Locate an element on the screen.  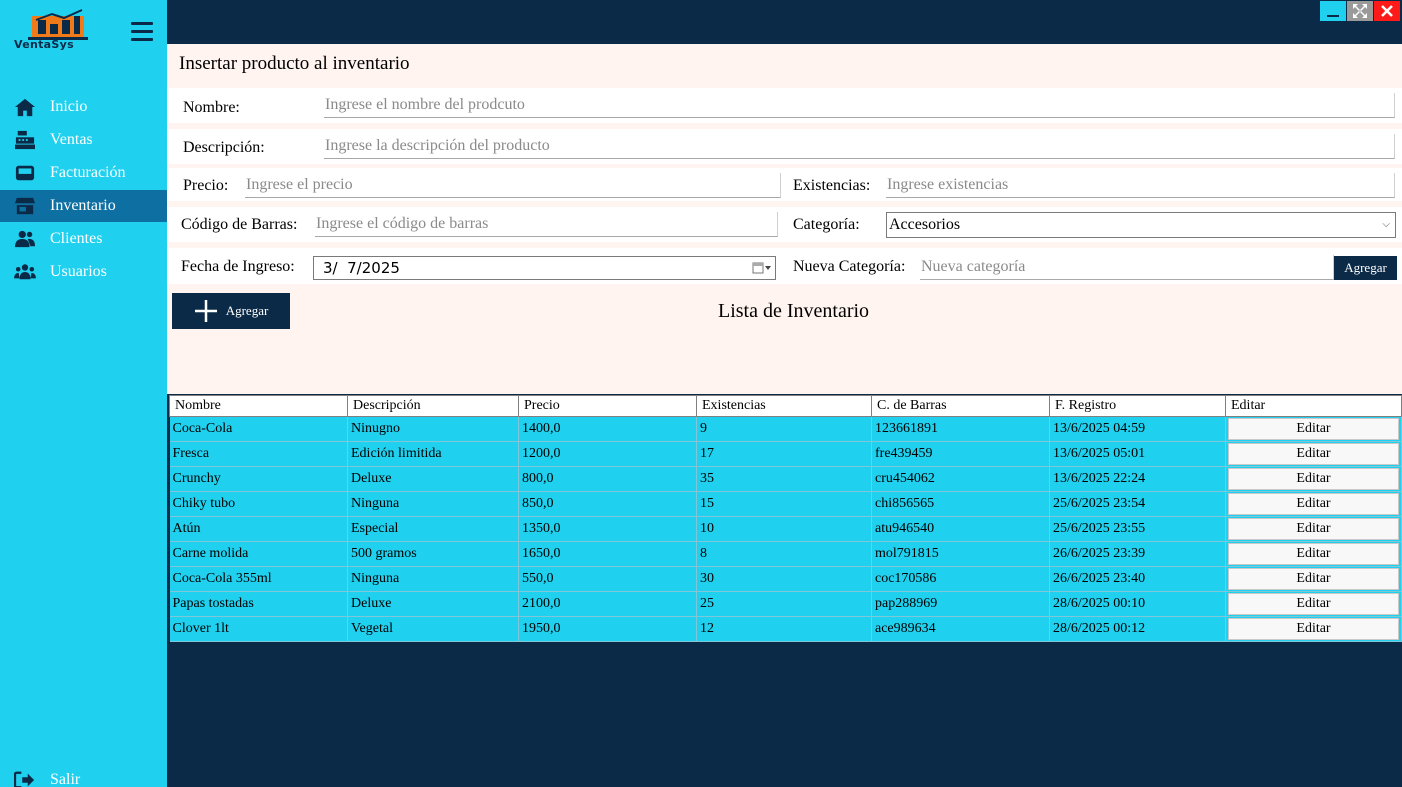
table-cell: 123661891 is located at coordinates (960, 429).